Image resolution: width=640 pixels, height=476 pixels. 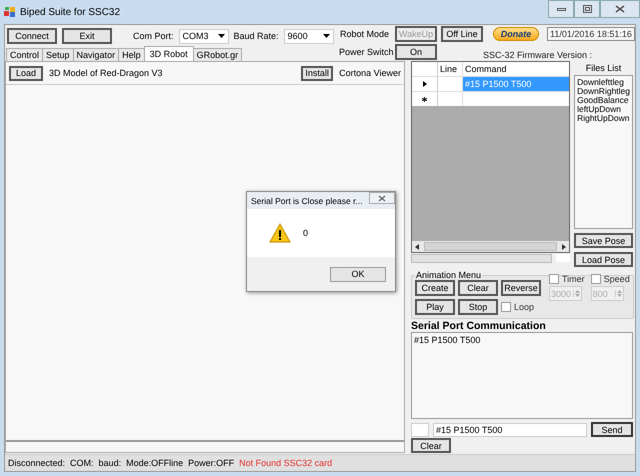 I want to click on robot-mode-label: Robot Mode, so click(x=364, y=34).